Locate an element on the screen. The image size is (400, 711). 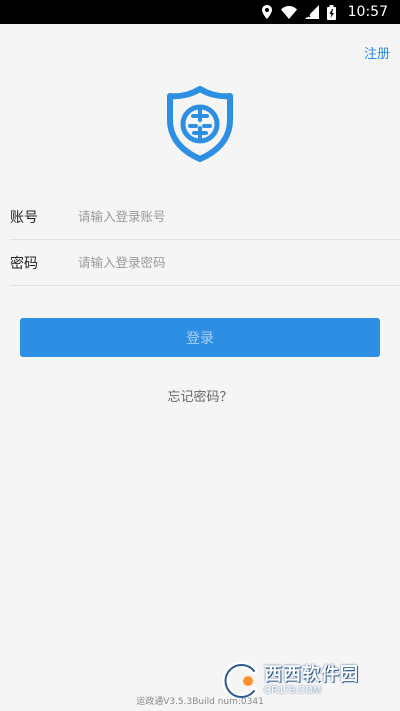
password-label: 密码 is located at coordinates (24, 263).